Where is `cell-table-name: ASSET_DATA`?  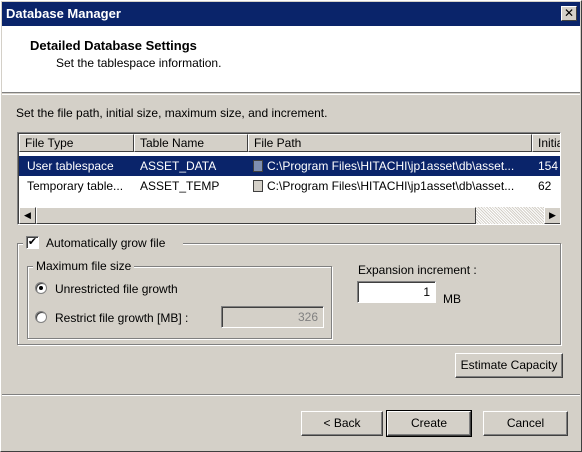
cell-table-name: ASSET_DATA is located at coordinates (178, 166).